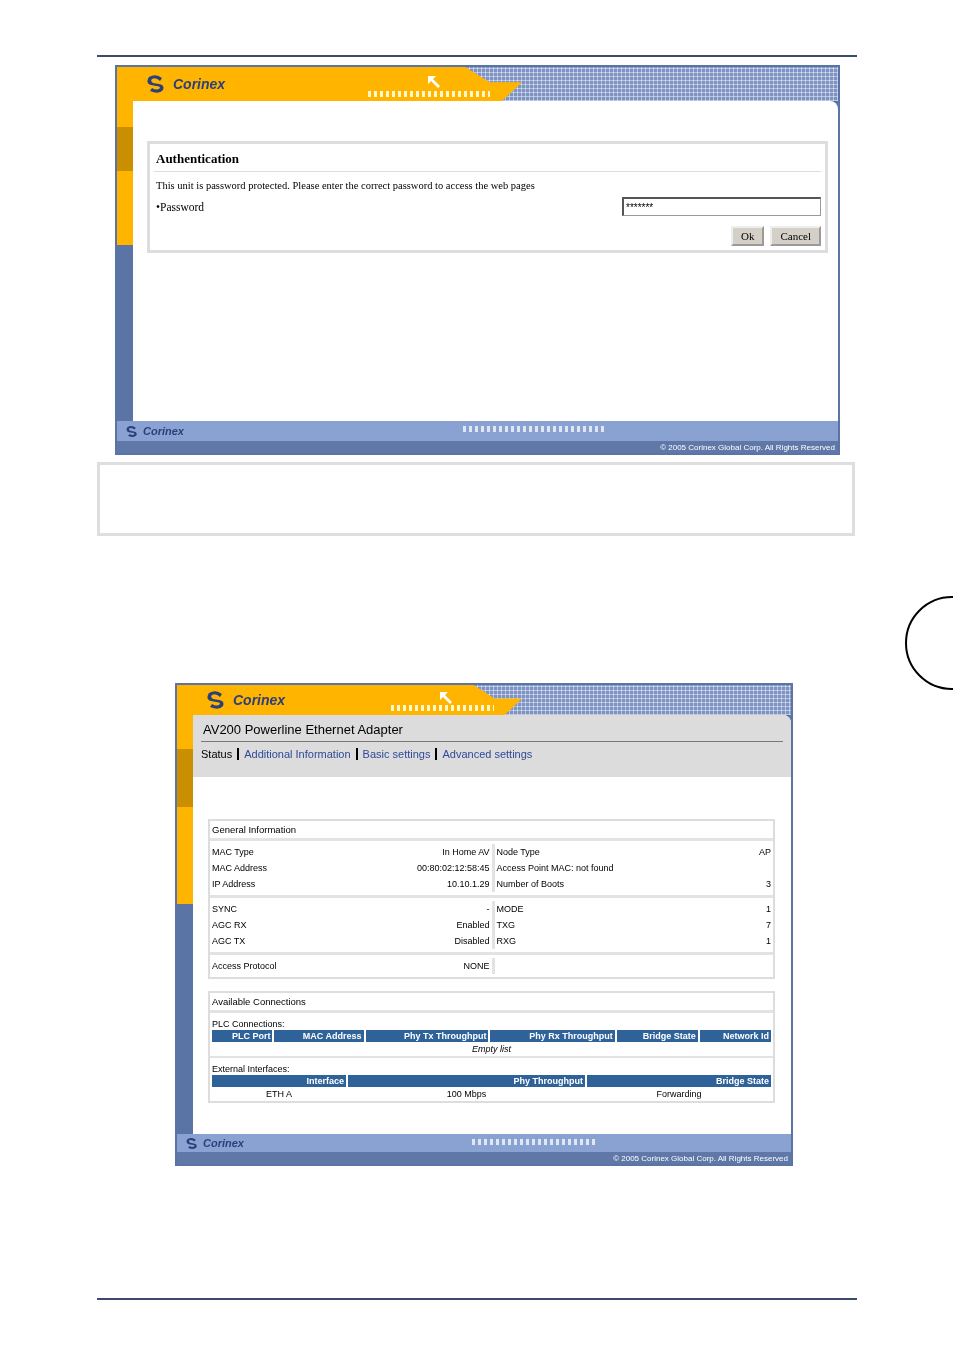 This screenshot has height=1352, width=953. I want to click on field-label: AGC TX, so click(229, 941).